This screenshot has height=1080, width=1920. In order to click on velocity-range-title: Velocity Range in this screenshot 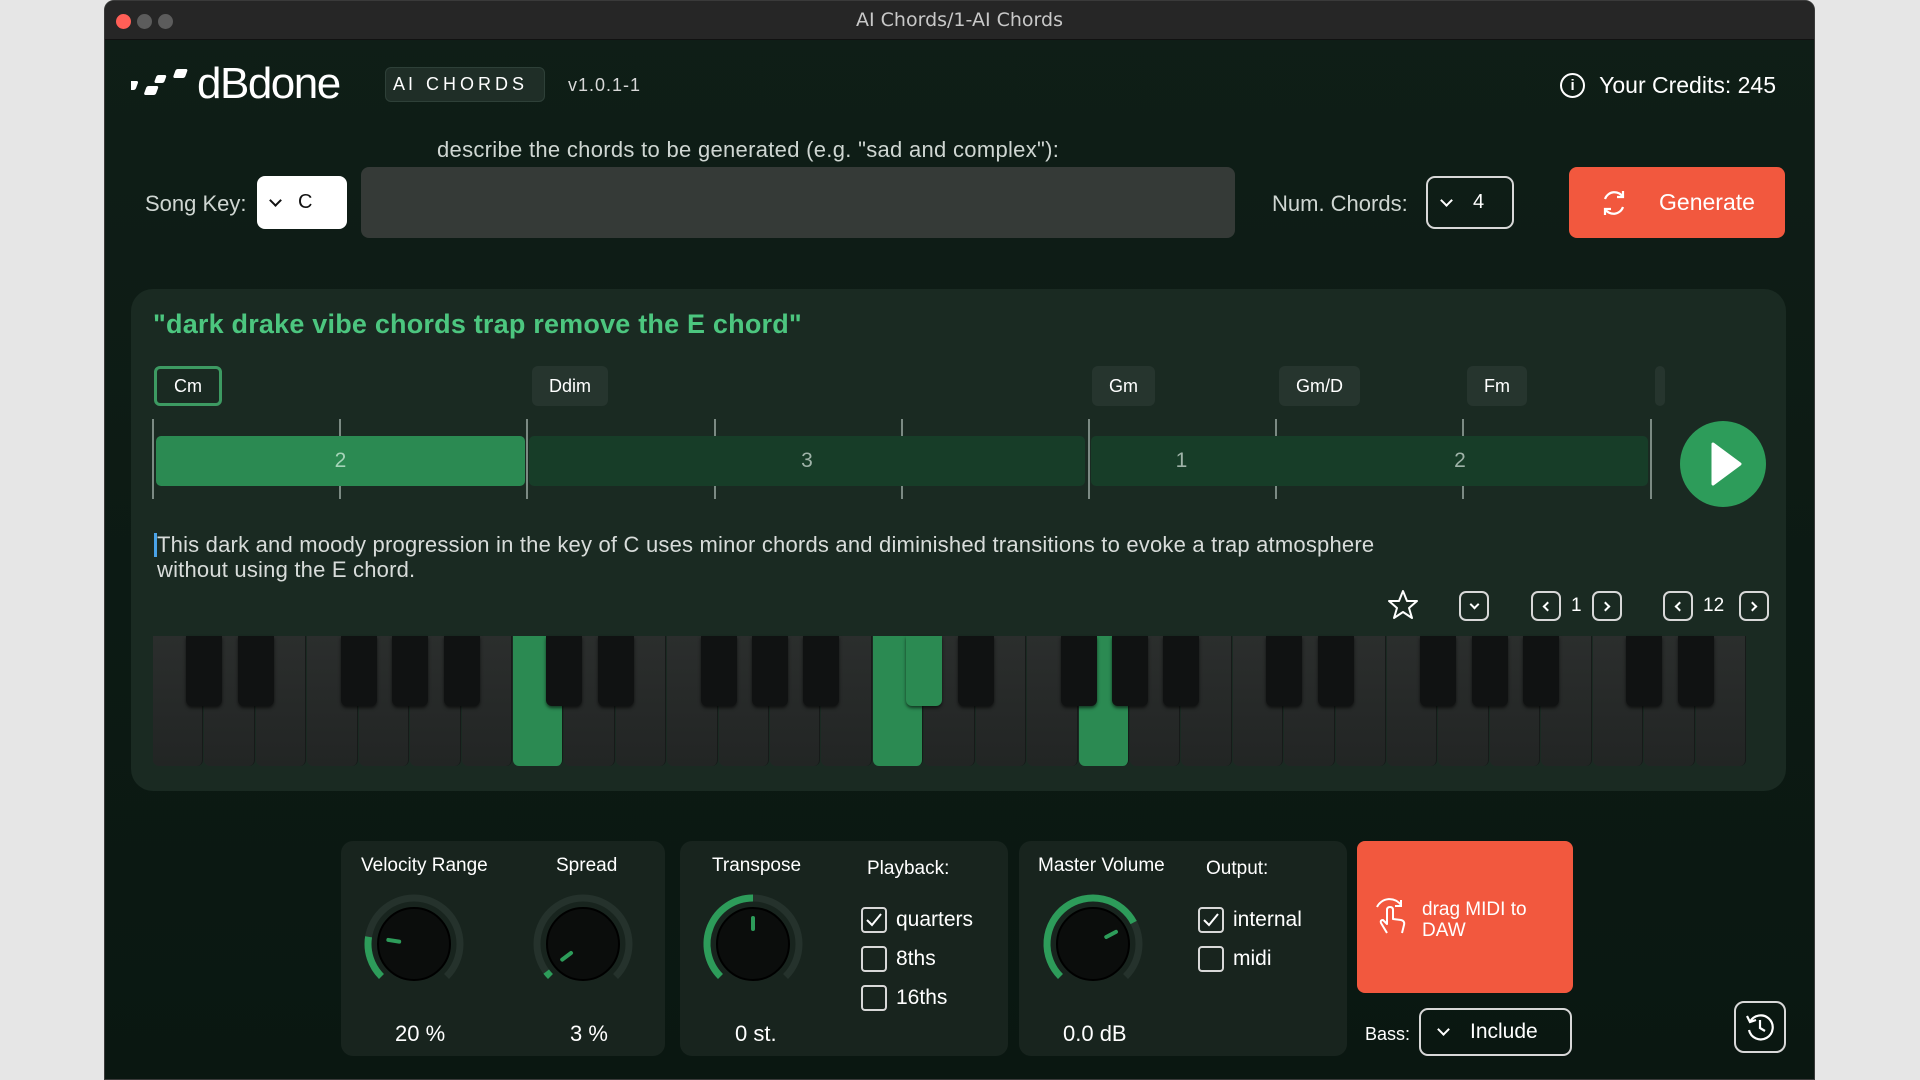, I will do `click(424, 865)`.